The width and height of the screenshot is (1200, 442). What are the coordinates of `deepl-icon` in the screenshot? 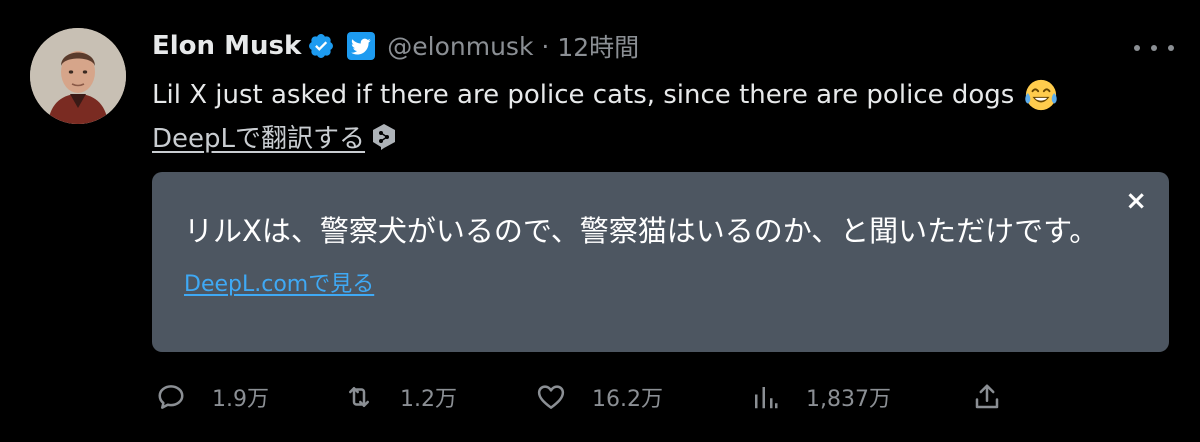 It's located at (384, 137).